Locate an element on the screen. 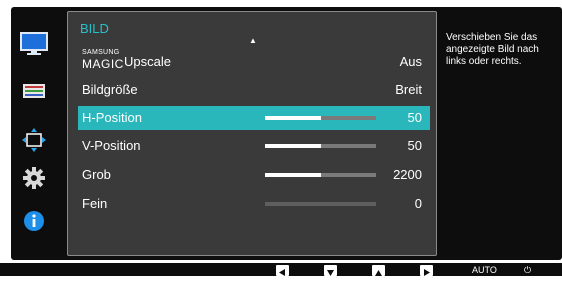 The width and height of the screenshot is (562, 283). upscale-text: Upscale is located at coordinates (147, 61).